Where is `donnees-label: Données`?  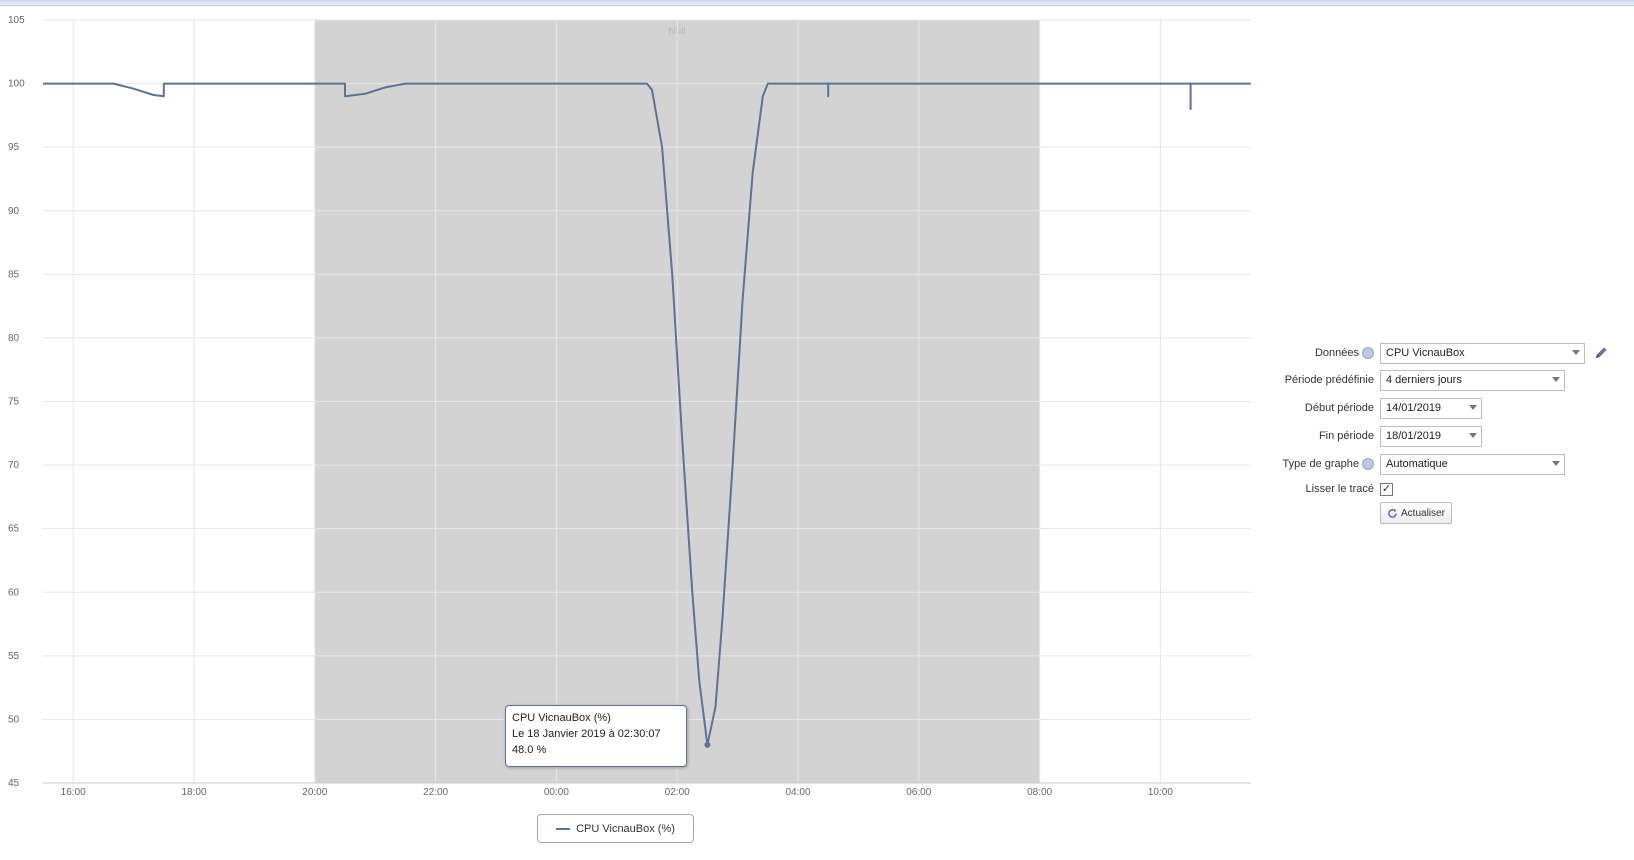
donnees-label: Données is located at coordinates (1318, 353).